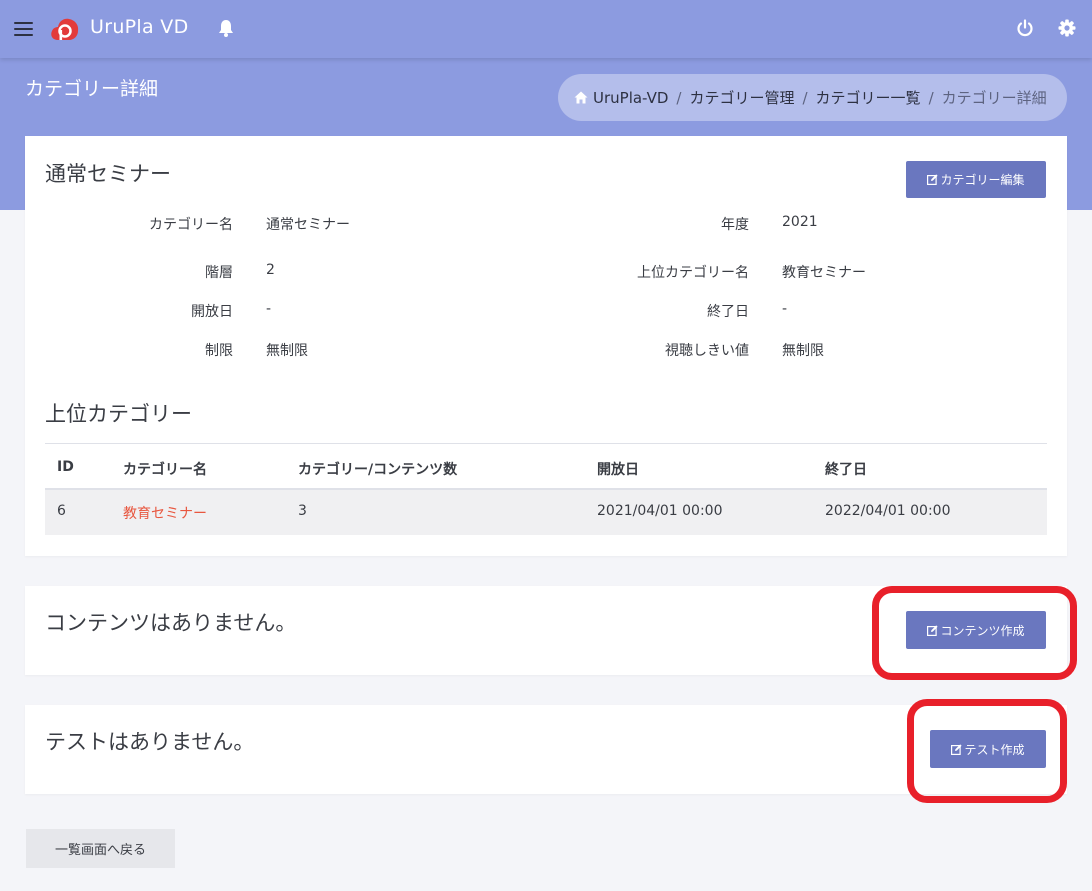  Describe the element at coordinates (118, 414) in the screenshot. I see `parent-category-heading: 上位カテゴリー` at that location.